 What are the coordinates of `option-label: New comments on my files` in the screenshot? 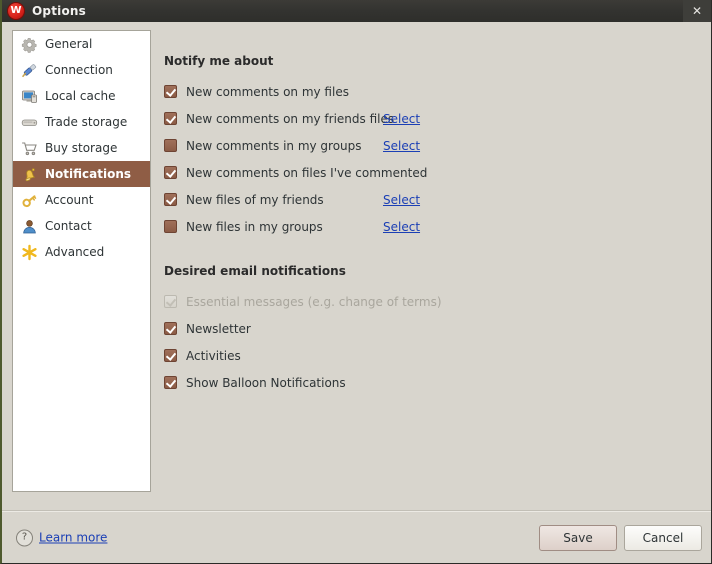 It's located at (267, 91).